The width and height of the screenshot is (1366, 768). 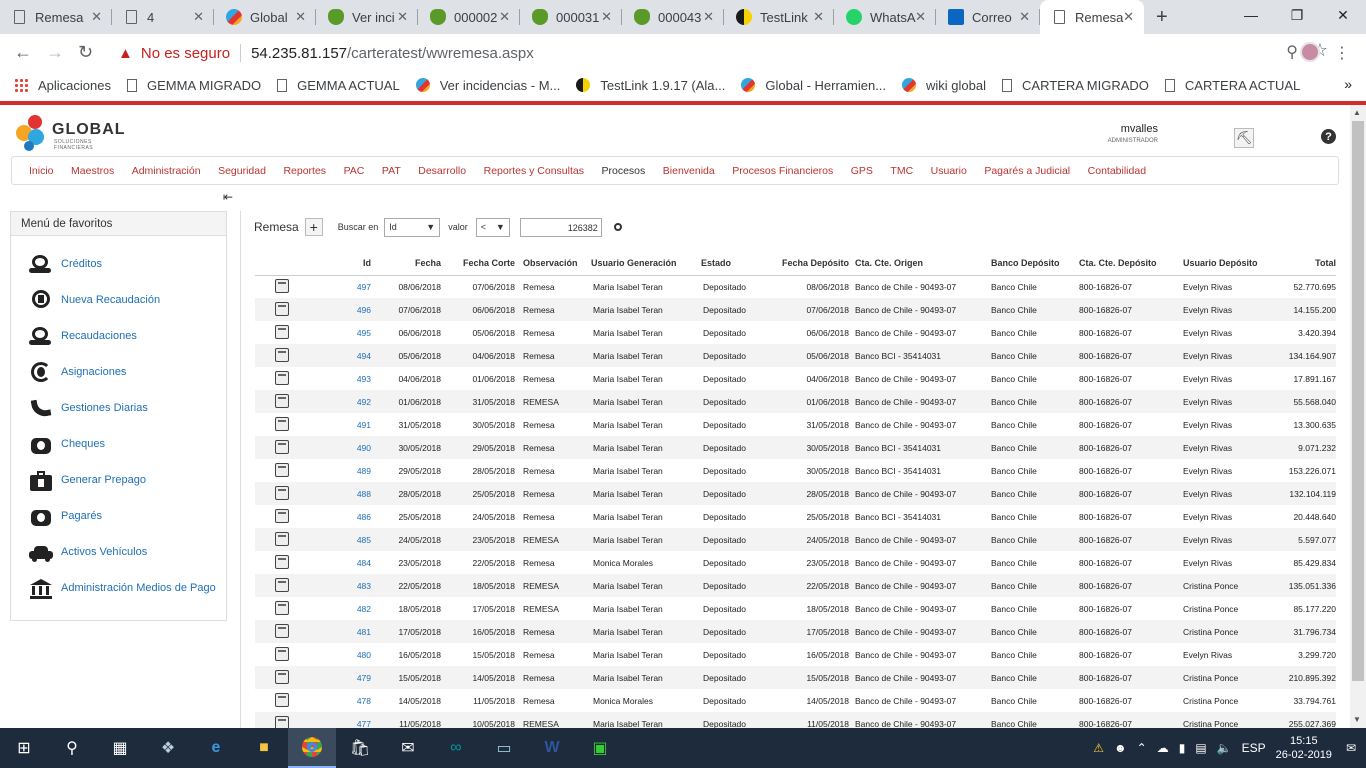 What do you see at coordinates (41, 171) in the screenshot?
I see `menu-item: Inicio` at bounding box center [41, 171].